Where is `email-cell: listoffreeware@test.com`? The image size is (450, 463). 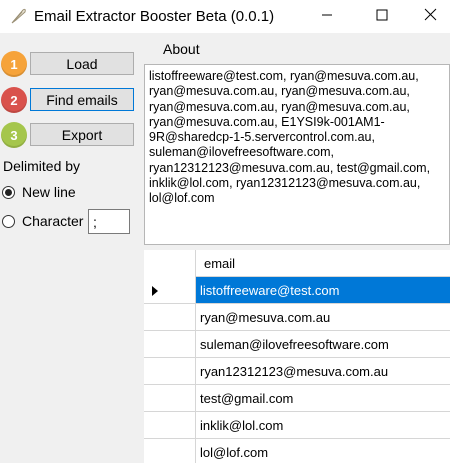
email-cell: listoffreeware@test.com is located at coordinates (323, 290).